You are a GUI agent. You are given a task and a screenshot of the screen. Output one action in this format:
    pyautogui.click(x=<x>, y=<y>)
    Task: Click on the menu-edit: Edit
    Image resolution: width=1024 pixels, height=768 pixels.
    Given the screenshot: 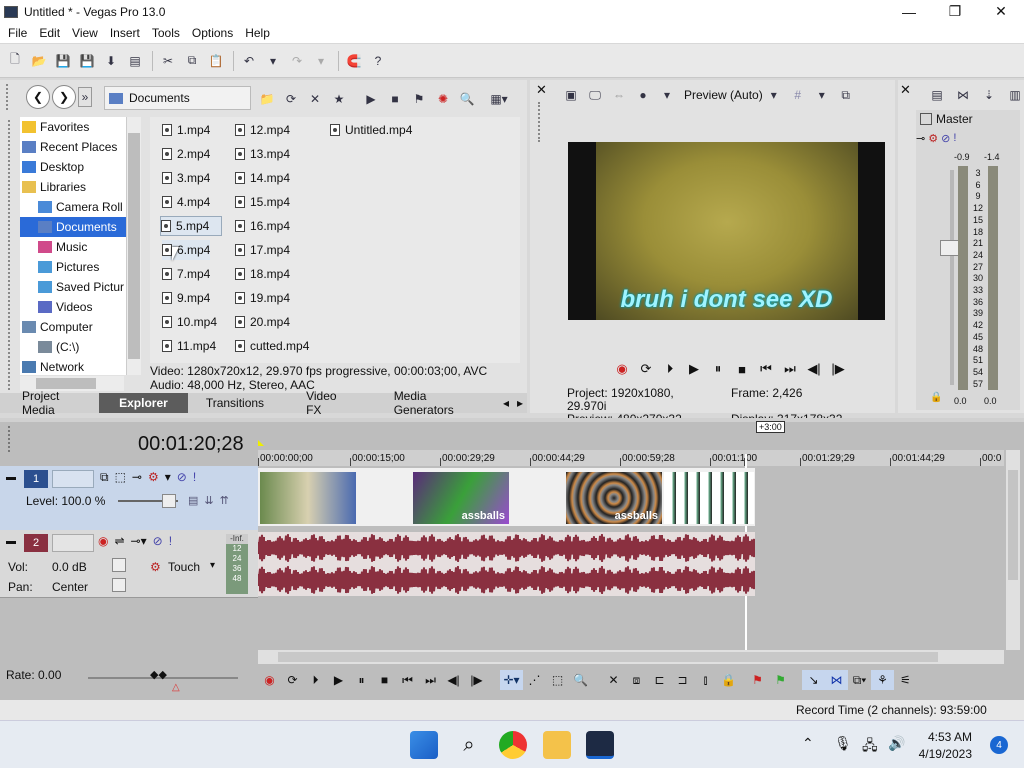 What is the action you would take?
    pyautogui.click(x=49, y=33)
    